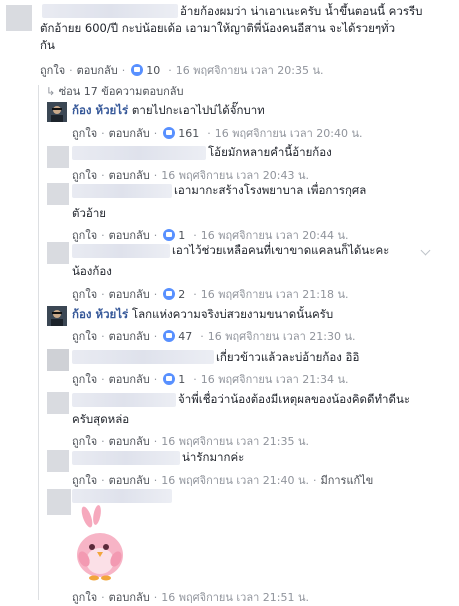  What do you see at coordinates (281, 250) in the screenshot?
I see `reply-text: เอาไว้ช่วยเหลือคนที่เขาขาดแคลนก็ได้นะคะ` at bounding box center [281, 250].